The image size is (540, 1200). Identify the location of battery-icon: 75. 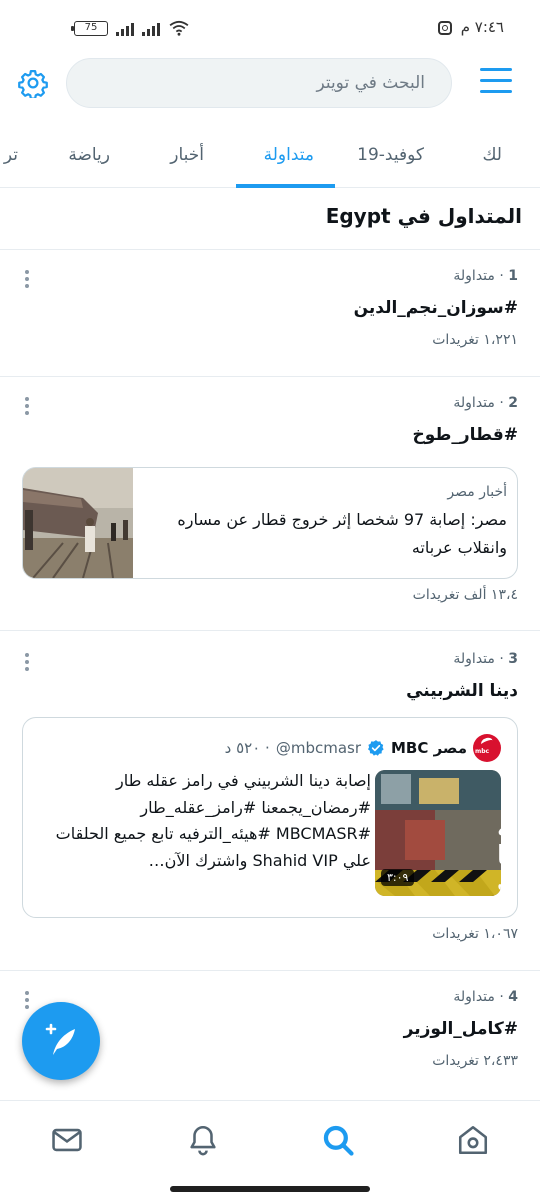
(89, 28).